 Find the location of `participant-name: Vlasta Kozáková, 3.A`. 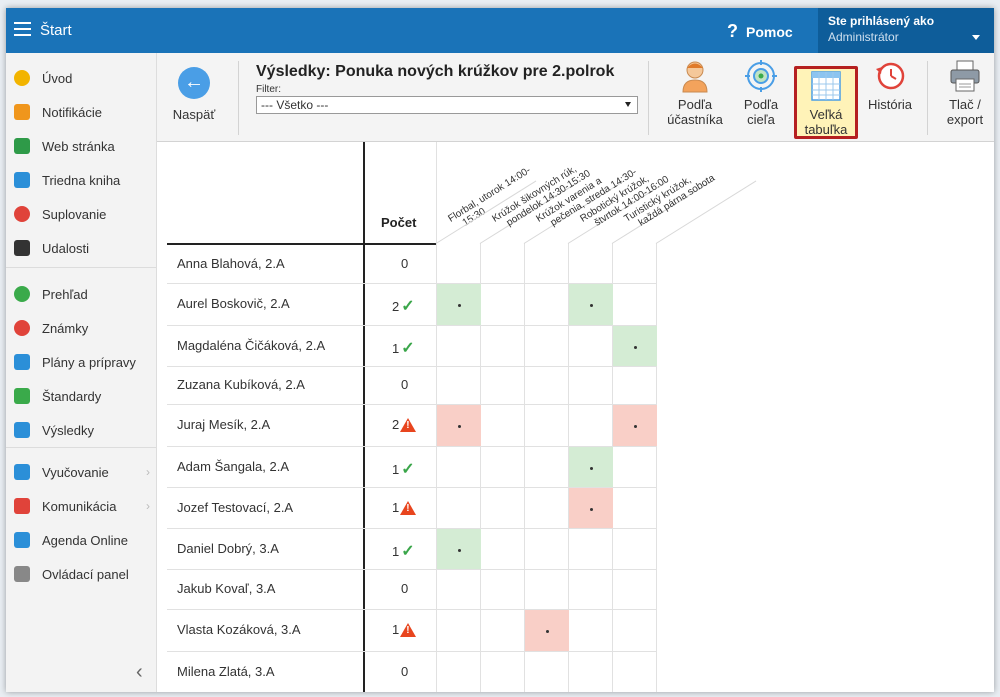

participant-name: Vlasta Kozáková, 3.A is located at coordinates (239, 629).